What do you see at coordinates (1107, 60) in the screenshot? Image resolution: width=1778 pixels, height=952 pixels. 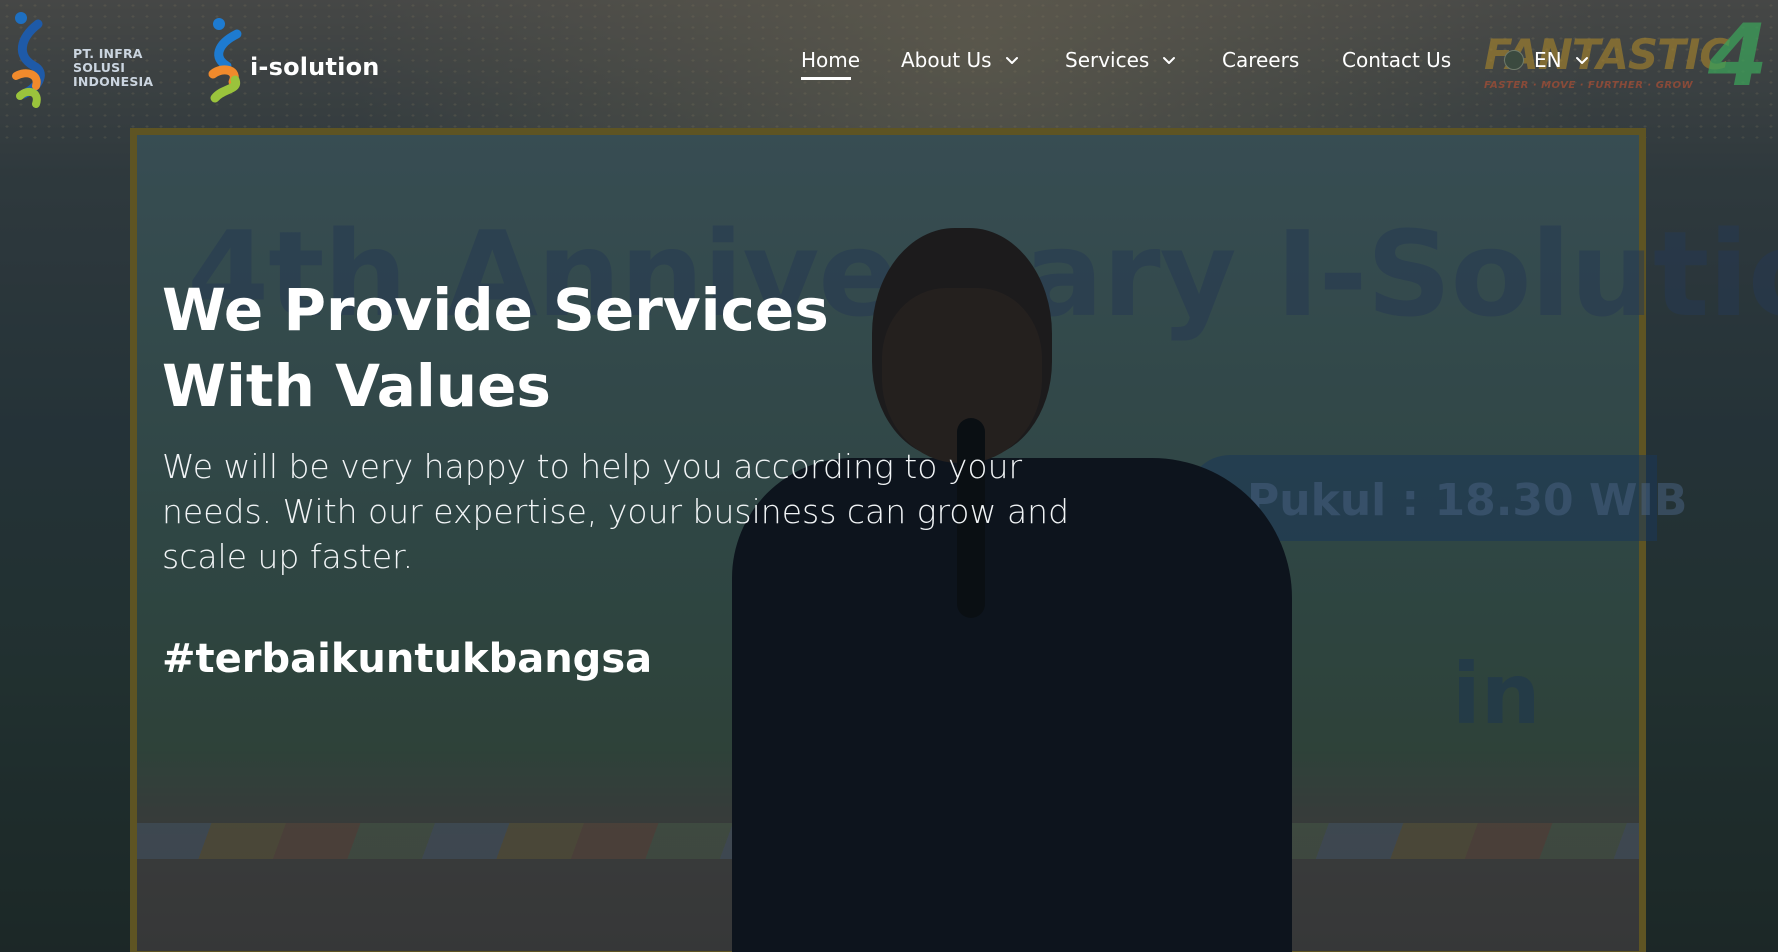 I see `nav-services-label: Services` at bounding box center [1107, 60].